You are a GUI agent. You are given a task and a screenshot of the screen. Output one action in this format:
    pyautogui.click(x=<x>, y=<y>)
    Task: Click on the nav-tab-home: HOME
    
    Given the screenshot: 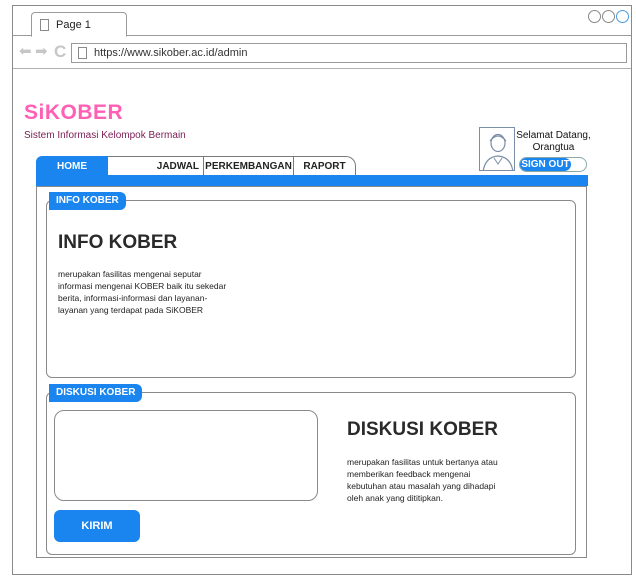 What is the action you would take?
    pyautogui.click(x=72, y=166)
    